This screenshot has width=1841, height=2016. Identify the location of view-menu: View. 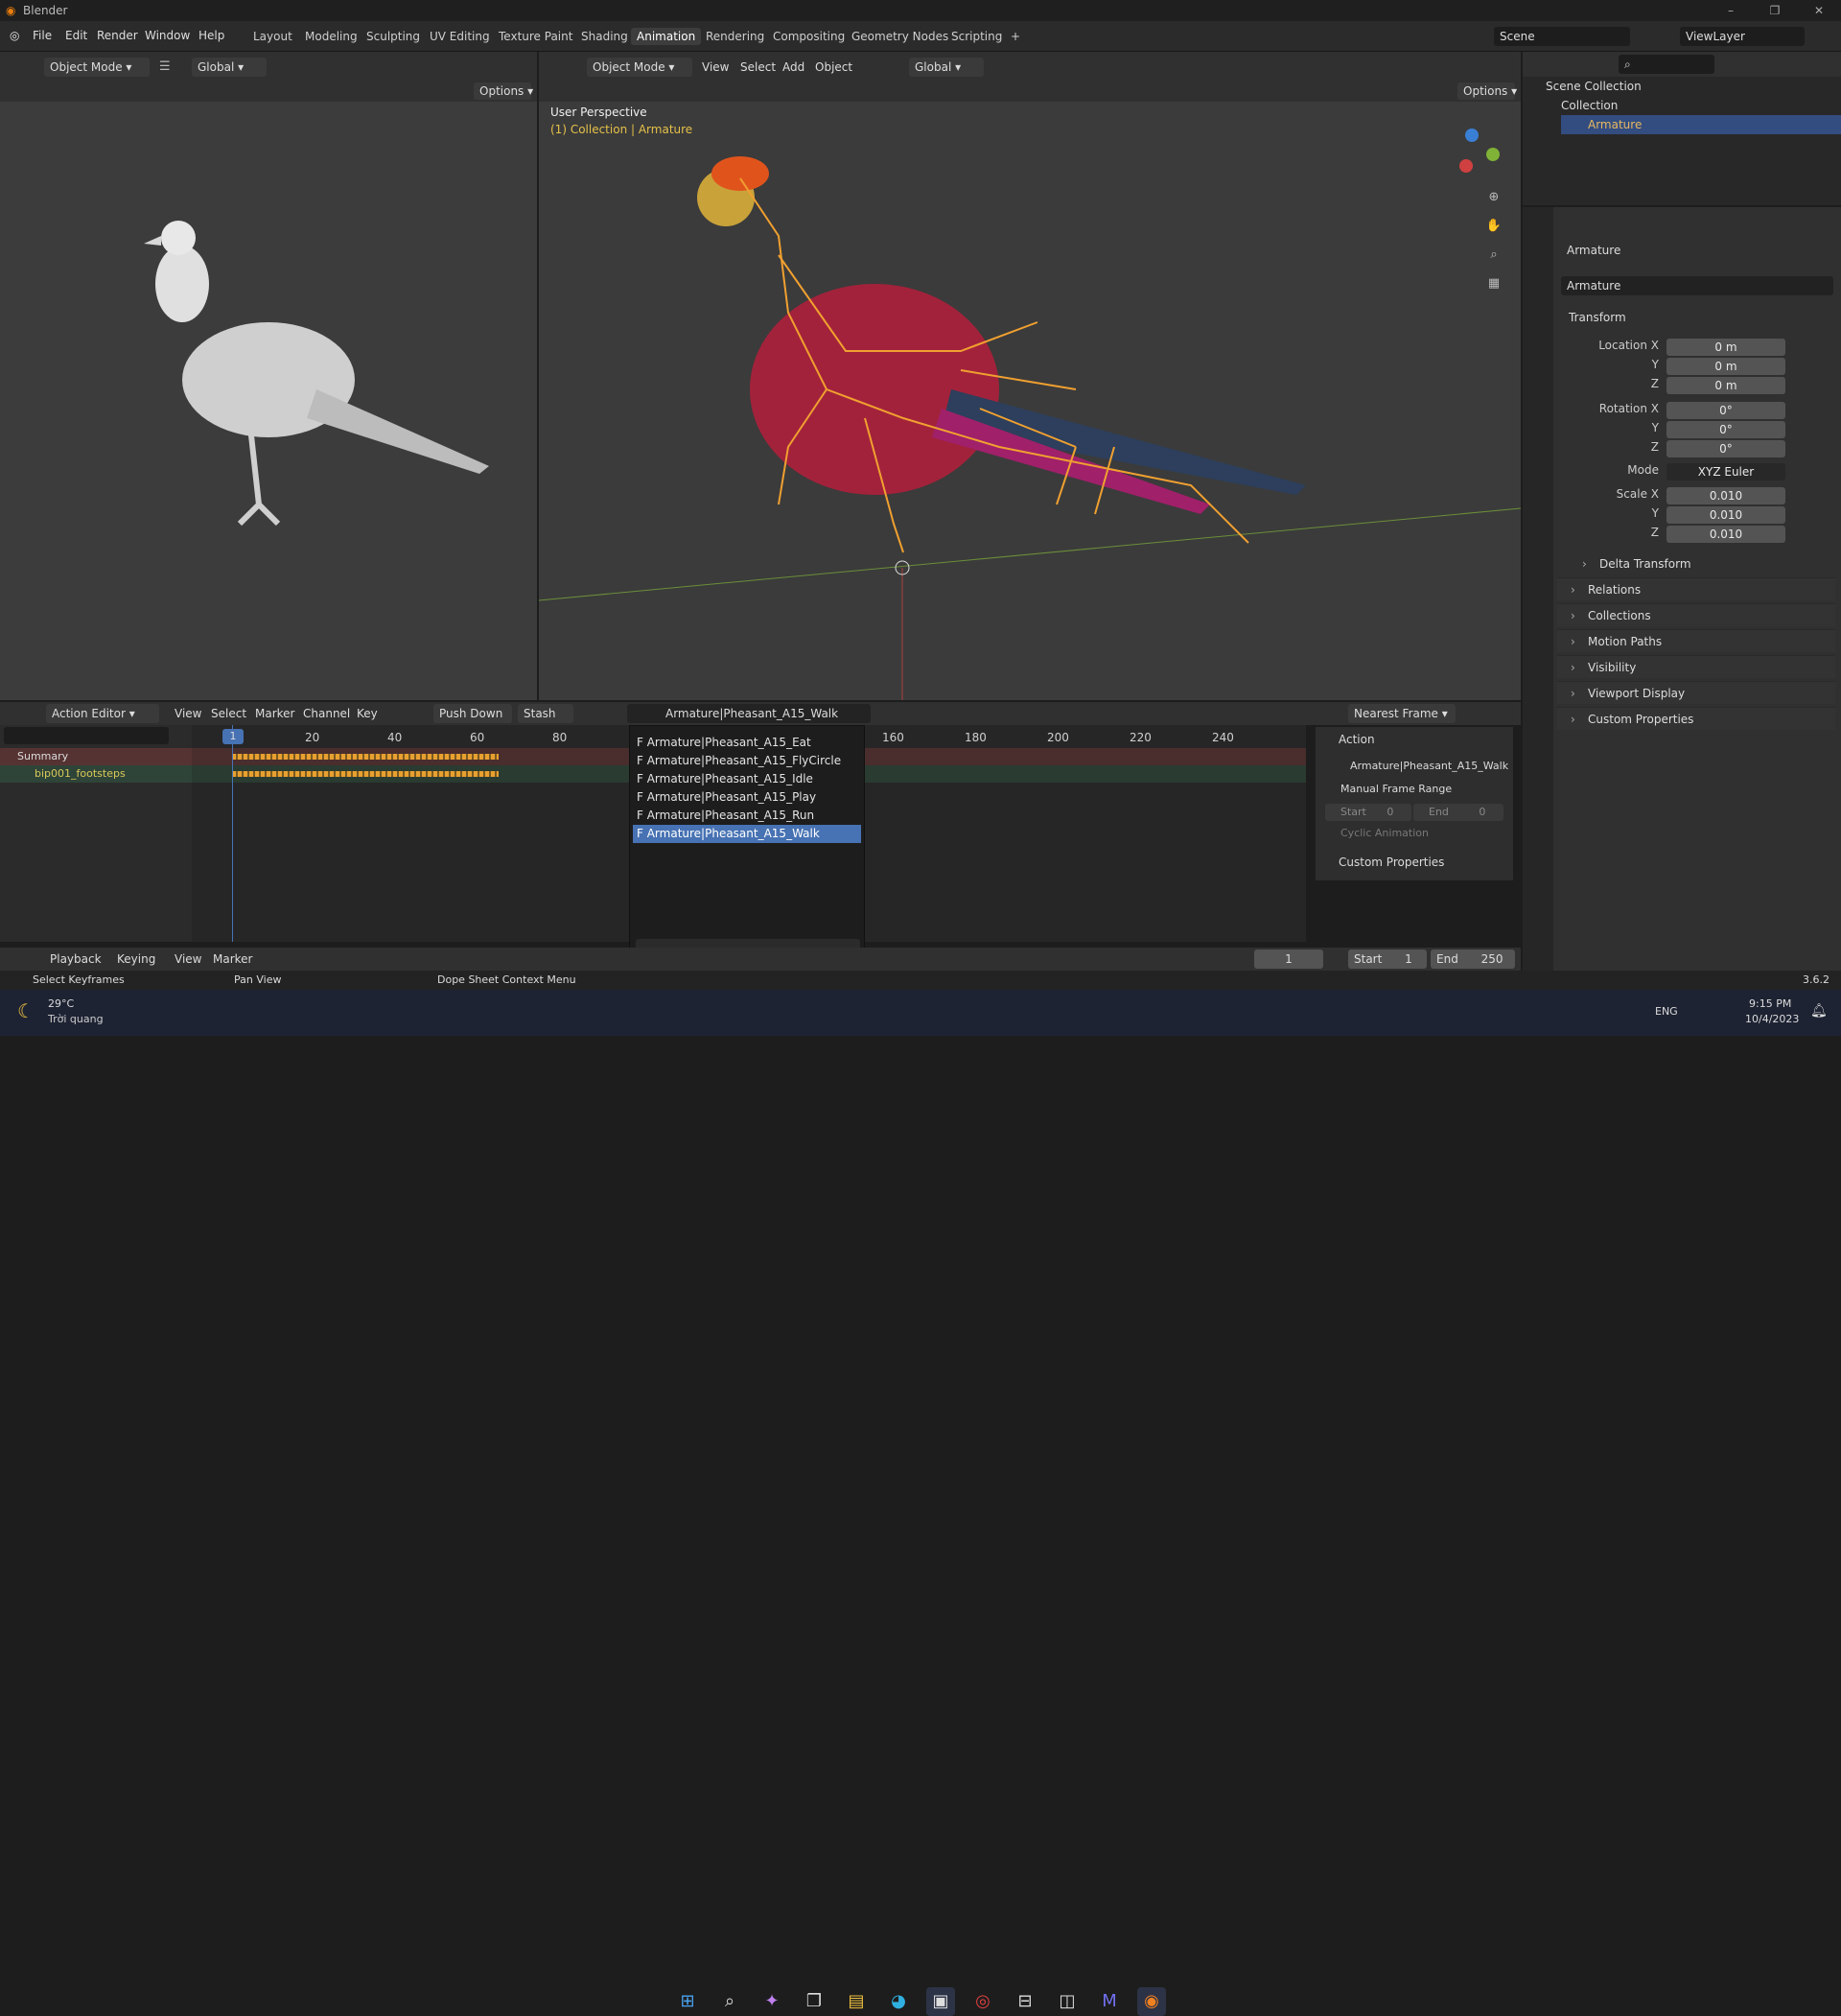
(715, 67).